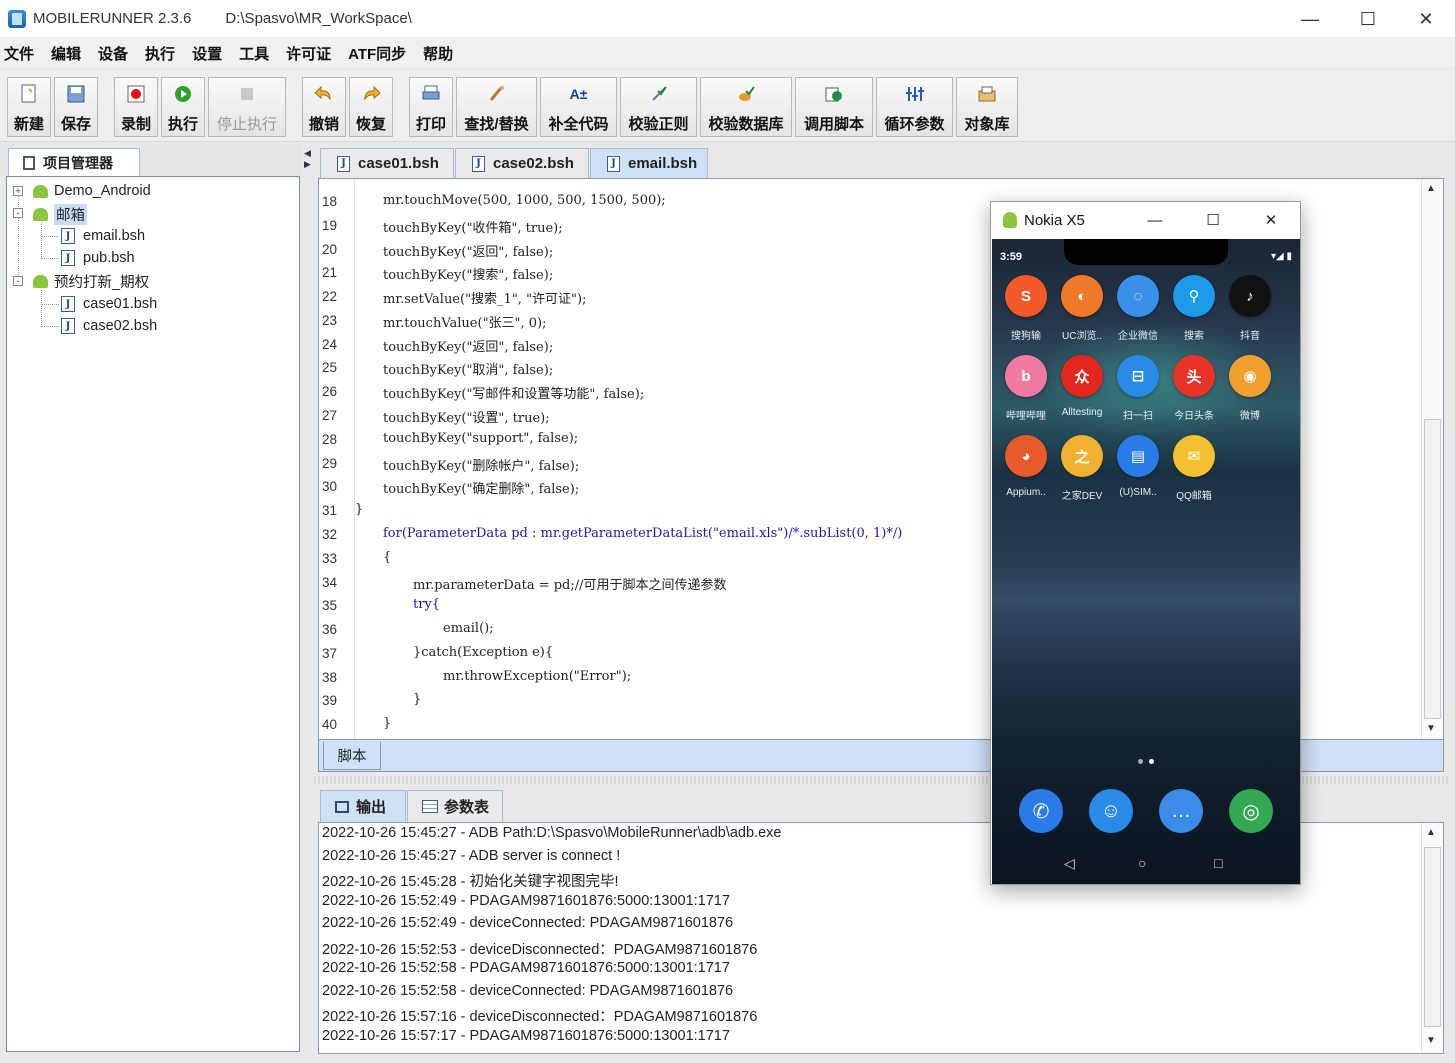  What do you see at coordinates (60, 214) in the screenshot?
I see `tree-item-mailbox: 邮箱` at bounding box center [60, 214].